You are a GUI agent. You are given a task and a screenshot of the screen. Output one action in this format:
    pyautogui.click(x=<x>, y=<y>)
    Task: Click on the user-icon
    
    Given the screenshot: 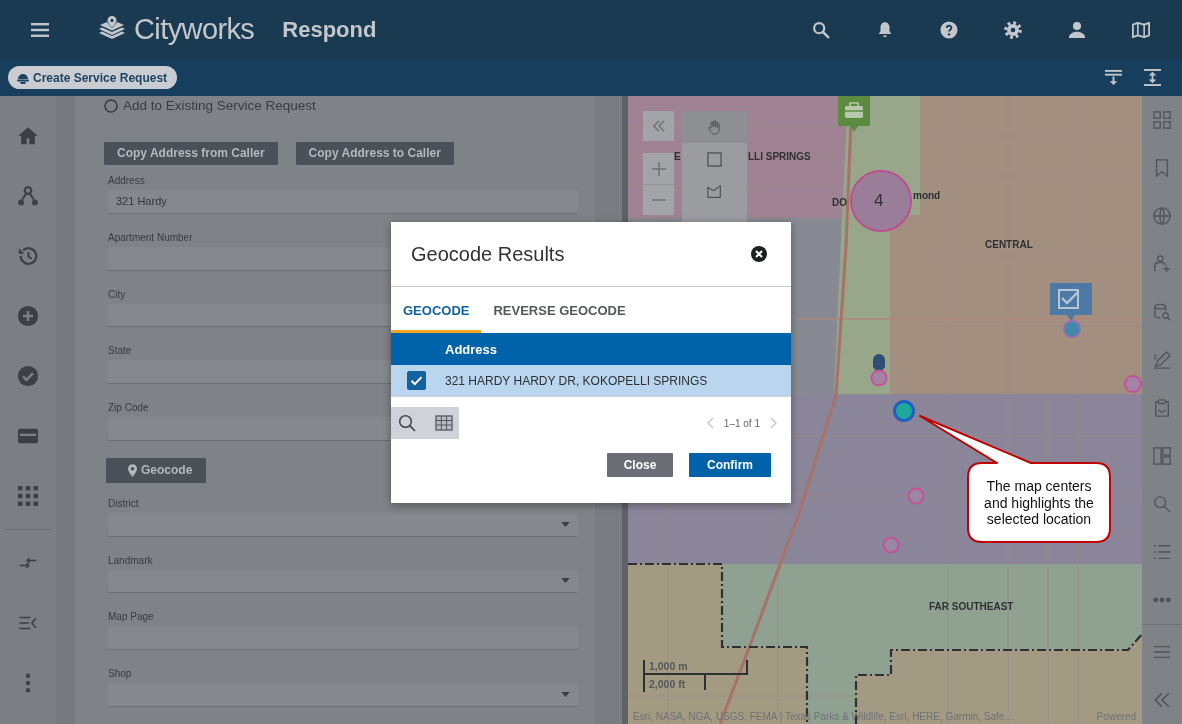 What is the action you would take?
    pyautogui.click(x=1077, y=29)
    